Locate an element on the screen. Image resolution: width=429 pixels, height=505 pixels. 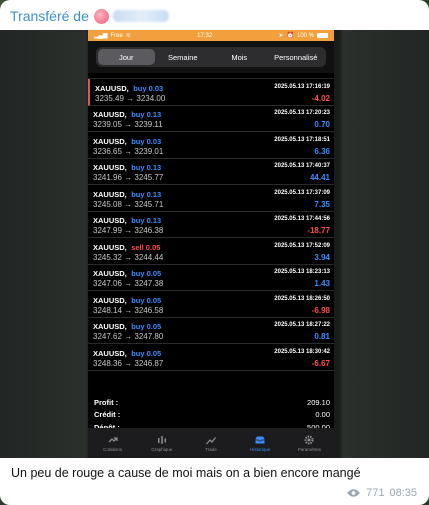
tab-jour: Jour is located at coordinates (126, 57).